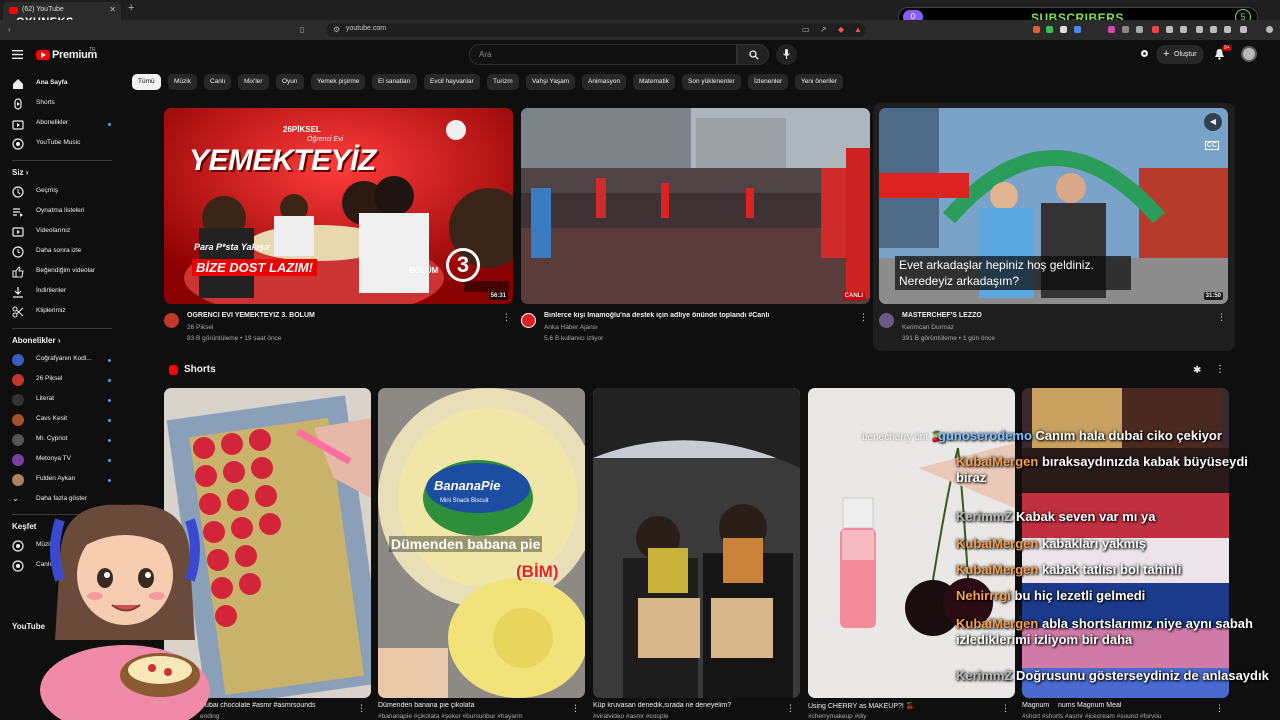 This screenshot has height=720, width=1280. What do you see at coordinates (62, 252) in the screenshot?
I see `sidebar-item-daha-sonra-izle: Daha sonra izle` at bounding box center [62, 252].